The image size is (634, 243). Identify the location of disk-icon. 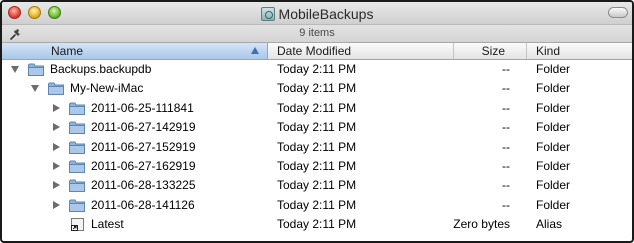
(267, 13).